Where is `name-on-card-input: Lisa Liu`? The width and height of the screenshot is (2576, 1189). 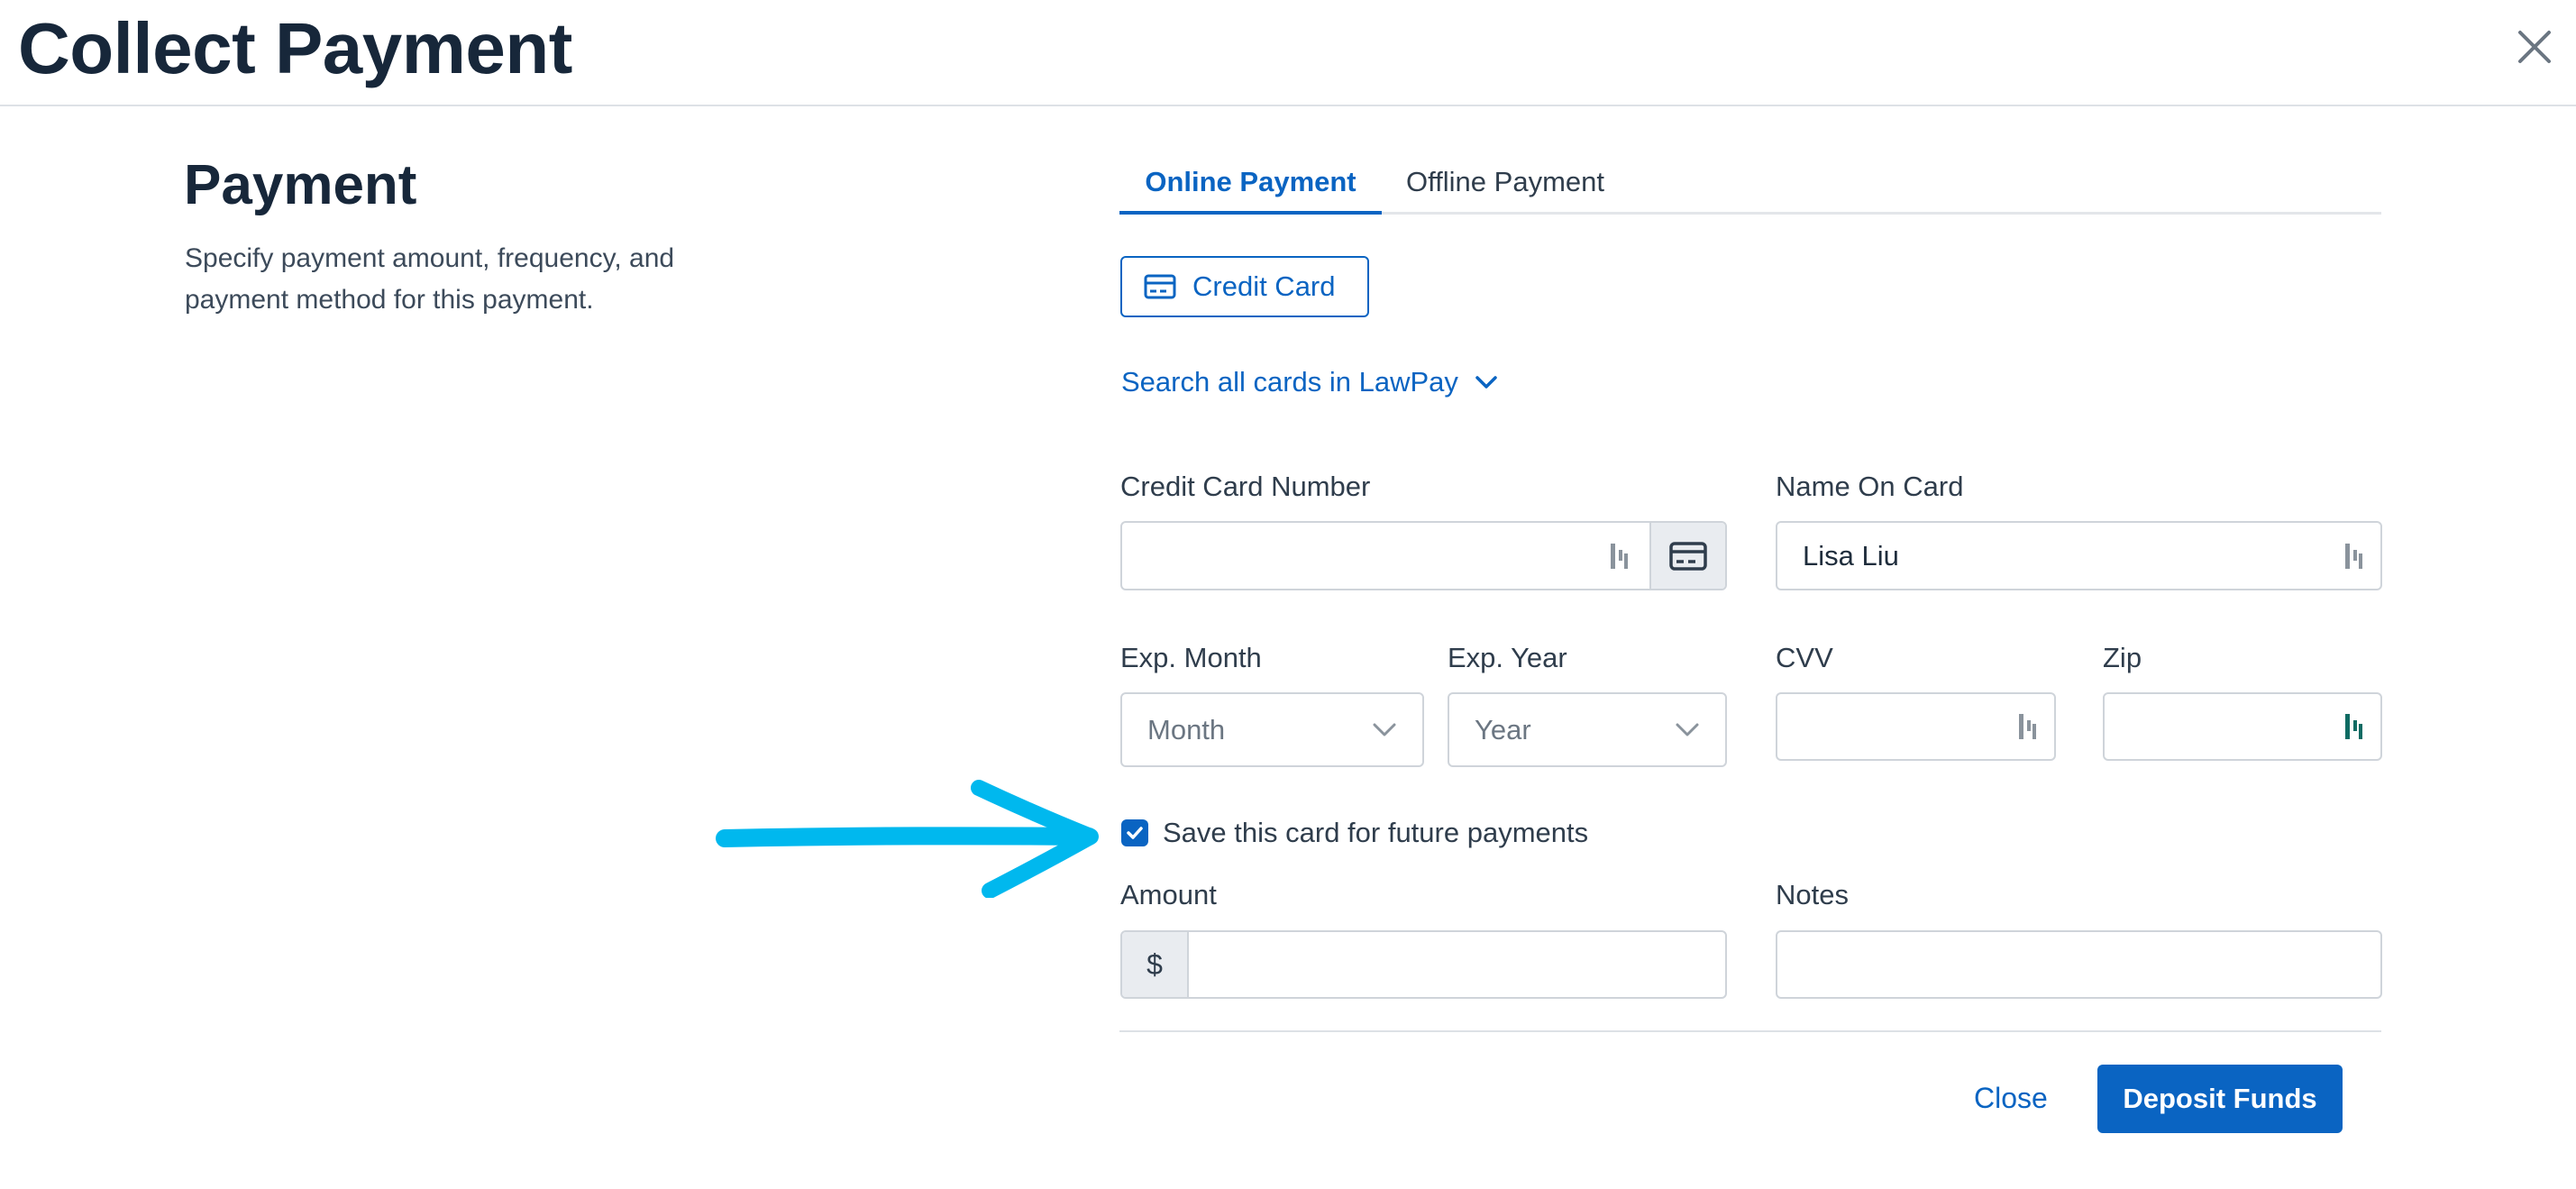 name-on-card-input: Lisa Liu is located at coordinates (2079, 555).